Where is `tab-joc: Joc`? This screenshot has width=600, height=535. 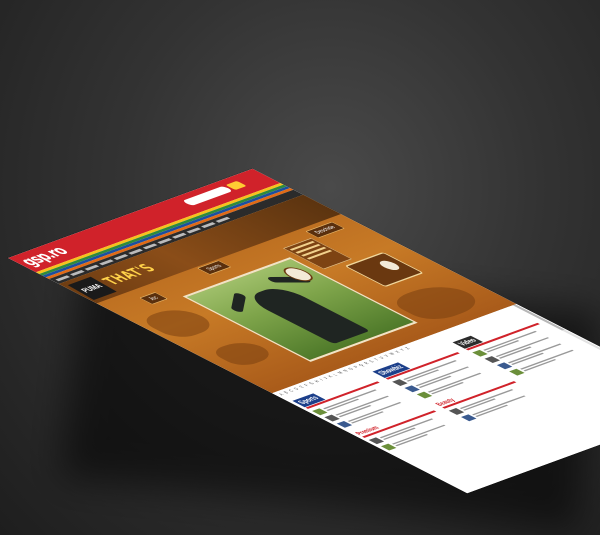 tab-joc: Joc is located at coordinates (154, 298).